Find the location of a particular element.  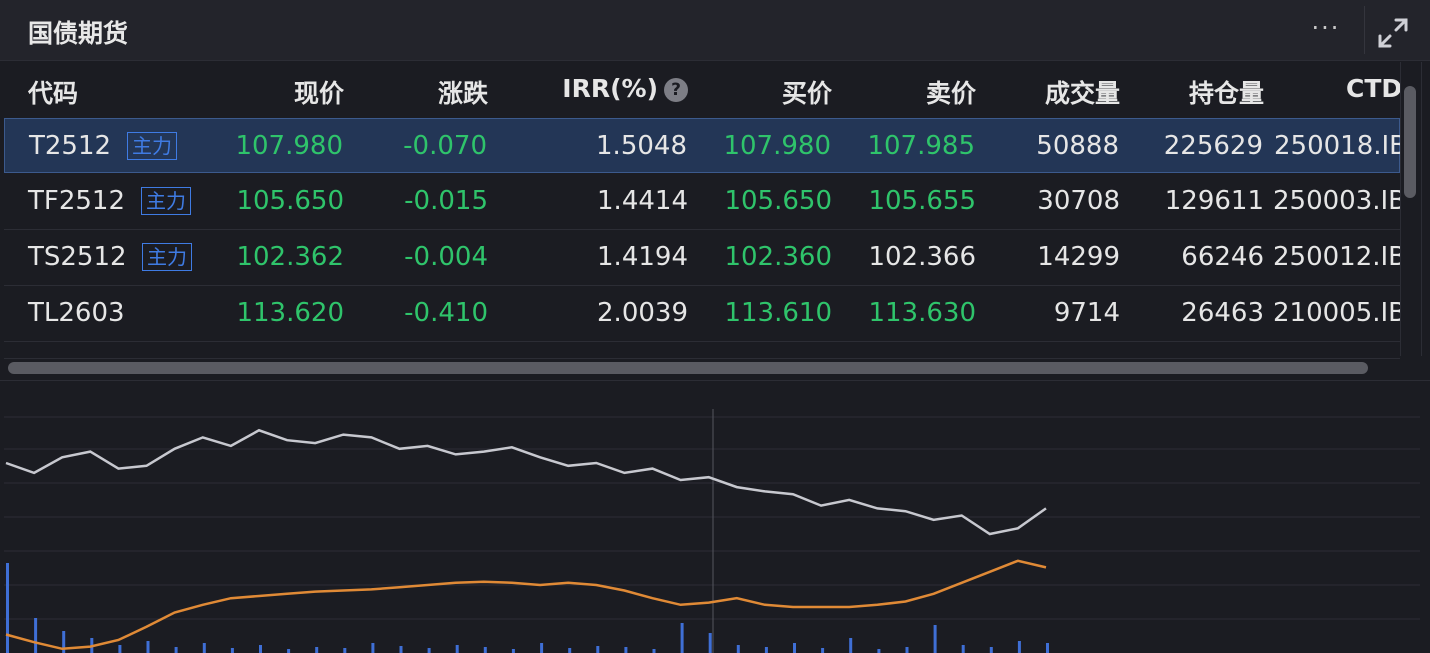

row-ask: 102.366 is located at coordinates (922, 257).